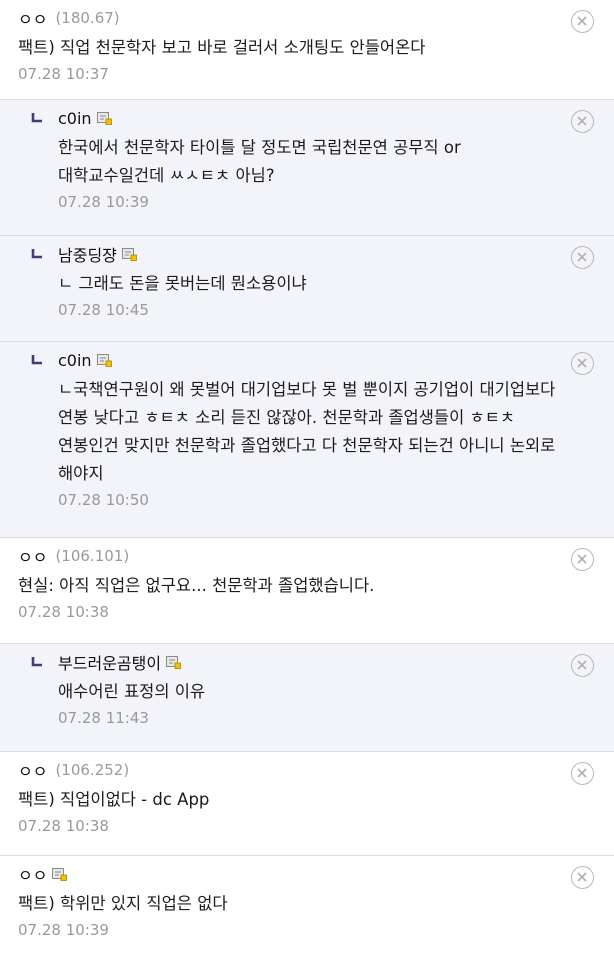 This screenshot has width=614, height=960. Describe the element at coordinates (92, 556) in the screenshot. I see `author-ip: (106.101)` at that location.